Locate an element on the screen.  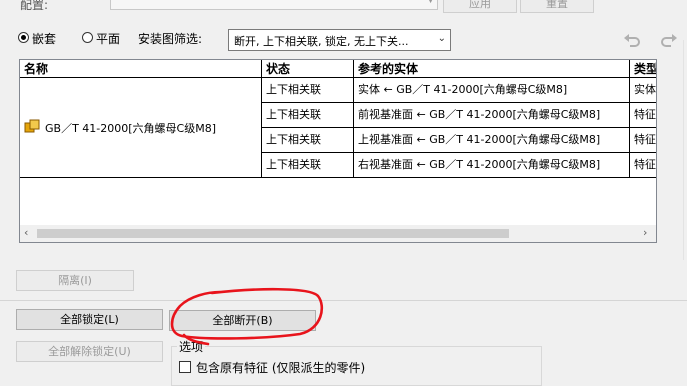
scroll-right-icon: › is located at coordinates (645, 232).